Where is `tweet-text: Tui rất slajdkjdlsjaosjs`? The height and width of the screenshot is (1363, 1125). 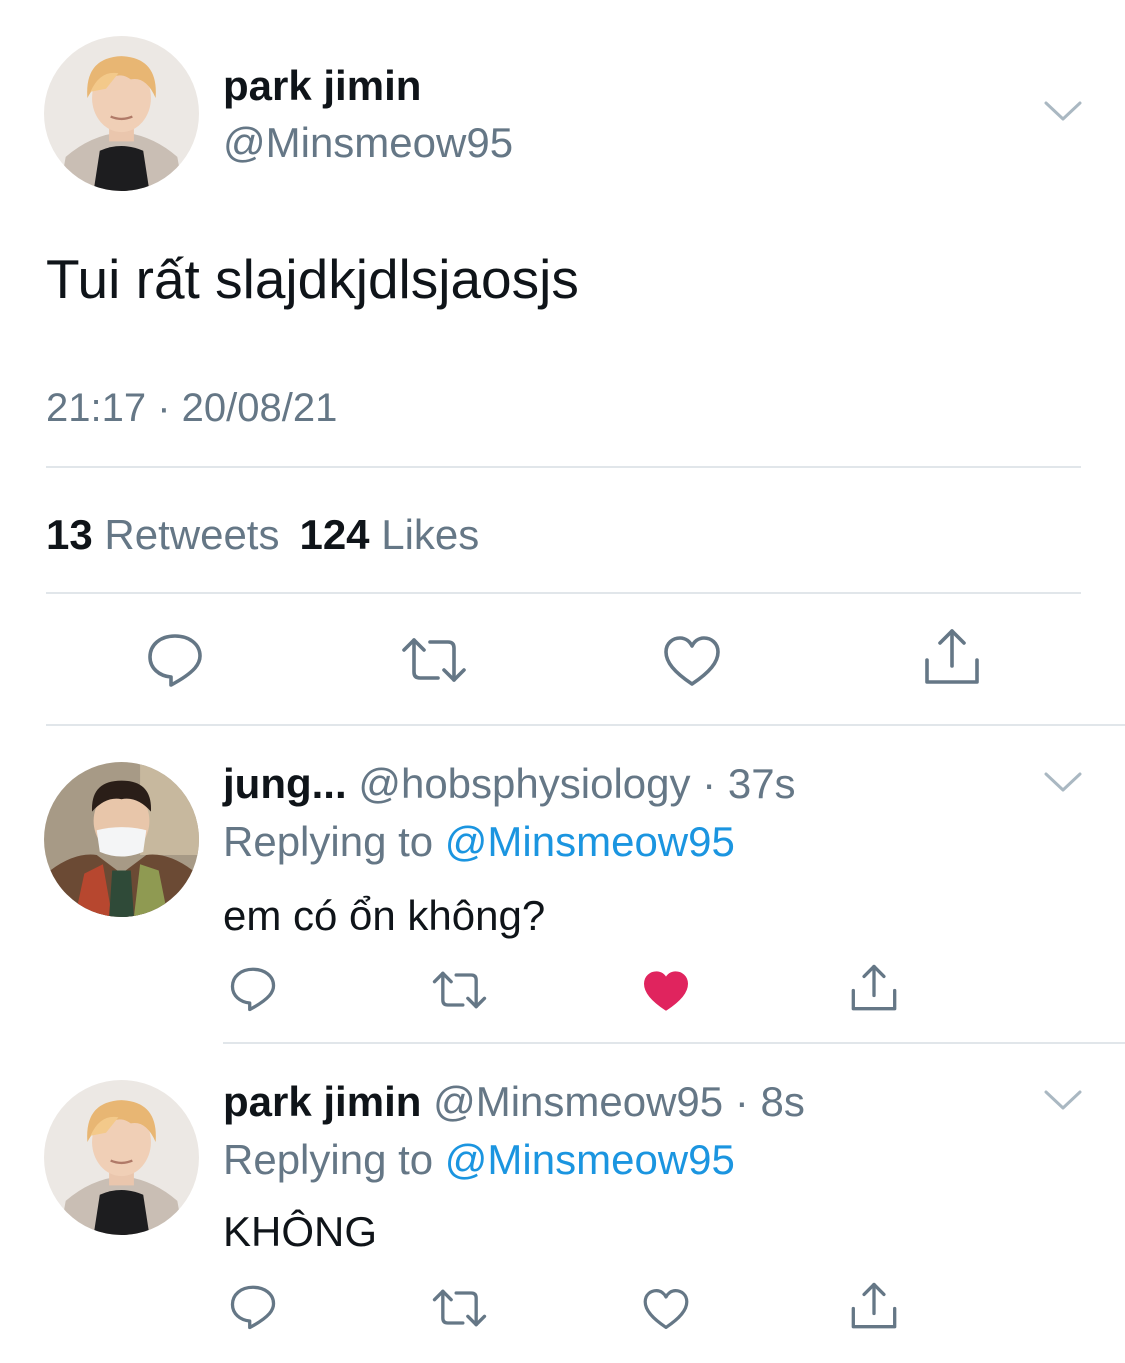
tweet-text: Tui rất slajdkjdlsjaosjs is located at coordinates (312, 279).